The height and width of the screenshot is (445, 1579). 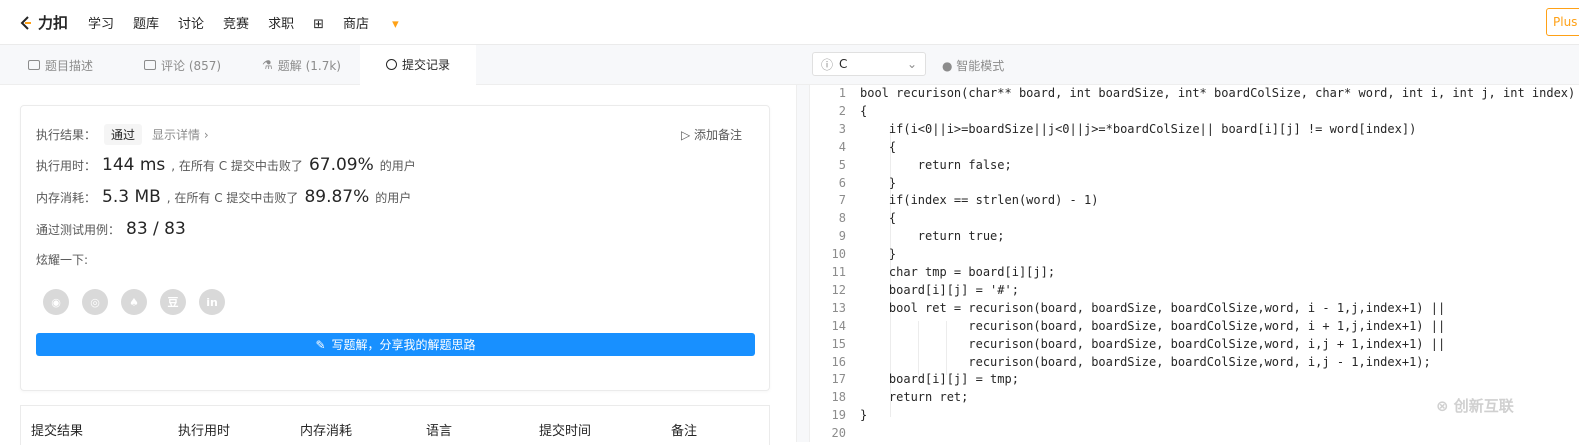 What do you see at coordinates (66, 135) in the screenshot?
I see `result-label: 执行结果：` at bounding box center [66, 135].